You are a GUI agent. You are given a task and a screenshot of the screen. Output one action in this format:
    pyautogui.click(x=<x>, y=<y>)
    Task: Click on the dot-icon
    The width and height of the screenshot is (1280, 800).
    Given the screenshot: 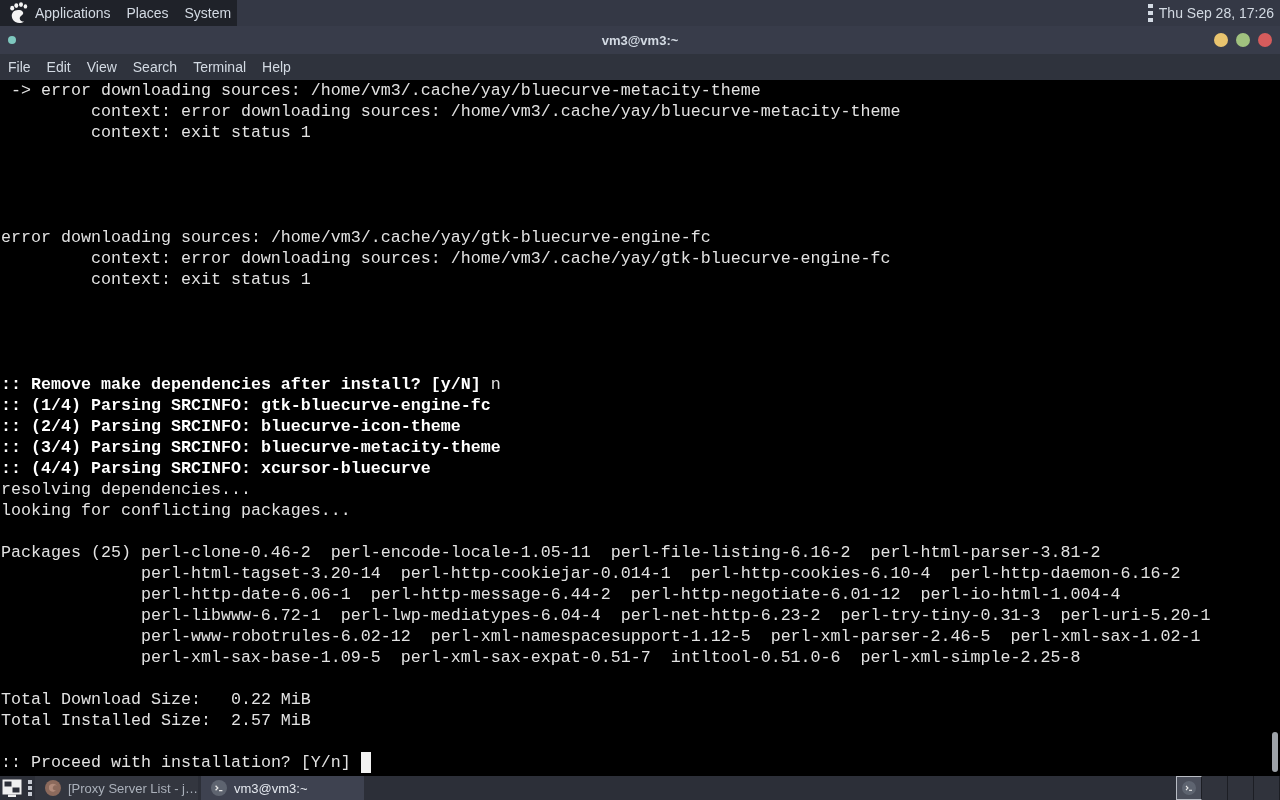 What is the action you would take?
    pyautogui.click(x=12, y=40)
    